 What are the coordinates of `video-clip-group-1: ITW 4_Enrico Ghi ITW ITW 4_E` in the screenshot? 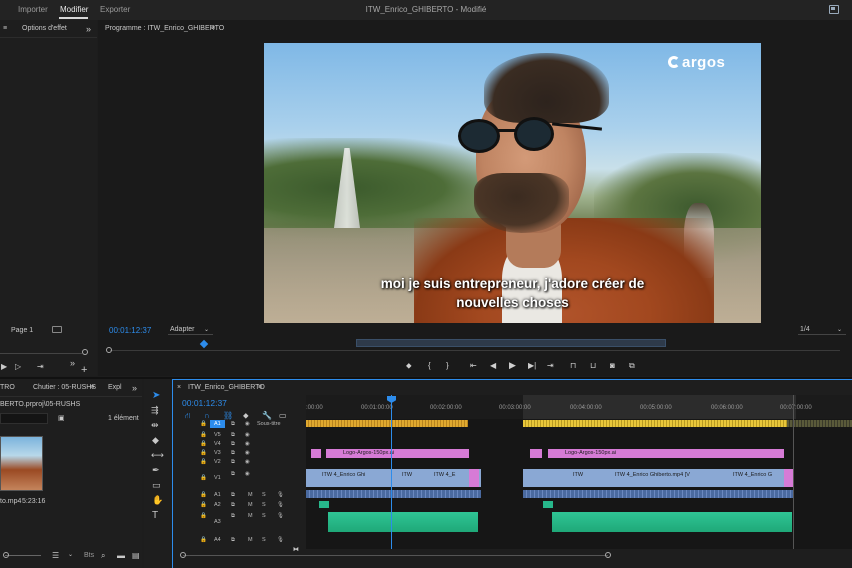 It's located at (393, 478).